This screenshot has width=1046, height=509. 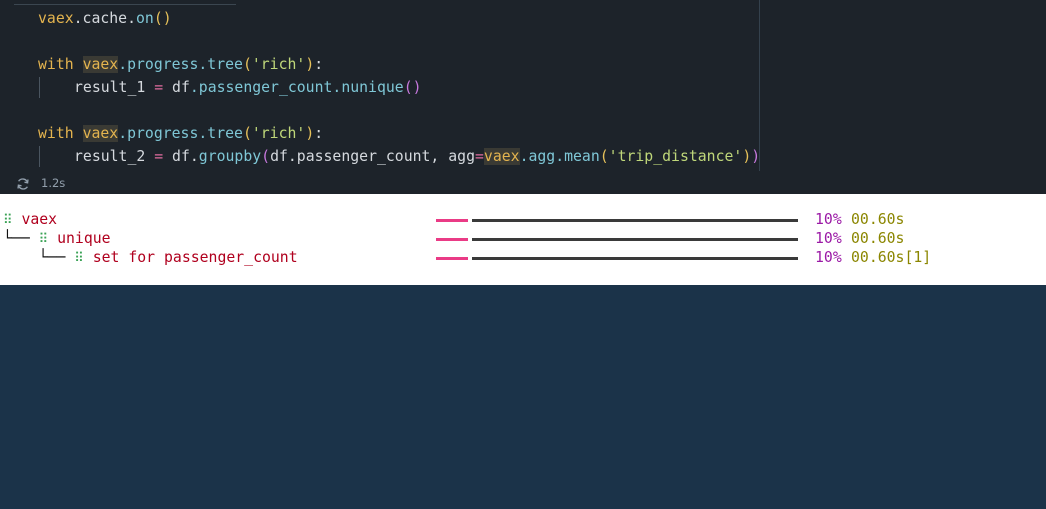 What do you see at coordinates (180, 65) in the screenshot?
I see `code-line-2: with vaex.progress.tree('rich'):` at bounding box center [180, 65].